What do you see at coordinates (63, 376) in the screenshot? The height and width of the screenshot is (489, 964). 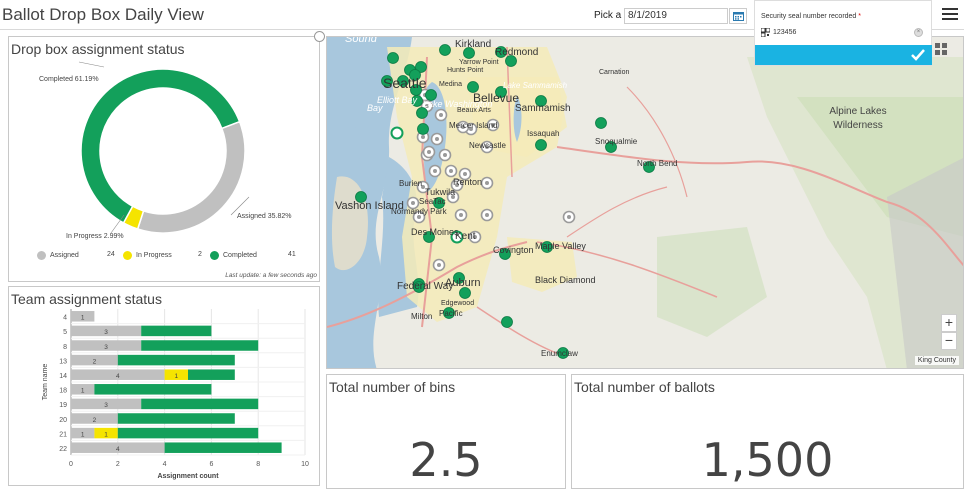 I see `y-tick-label: 14` at bounding box center [63, 376].